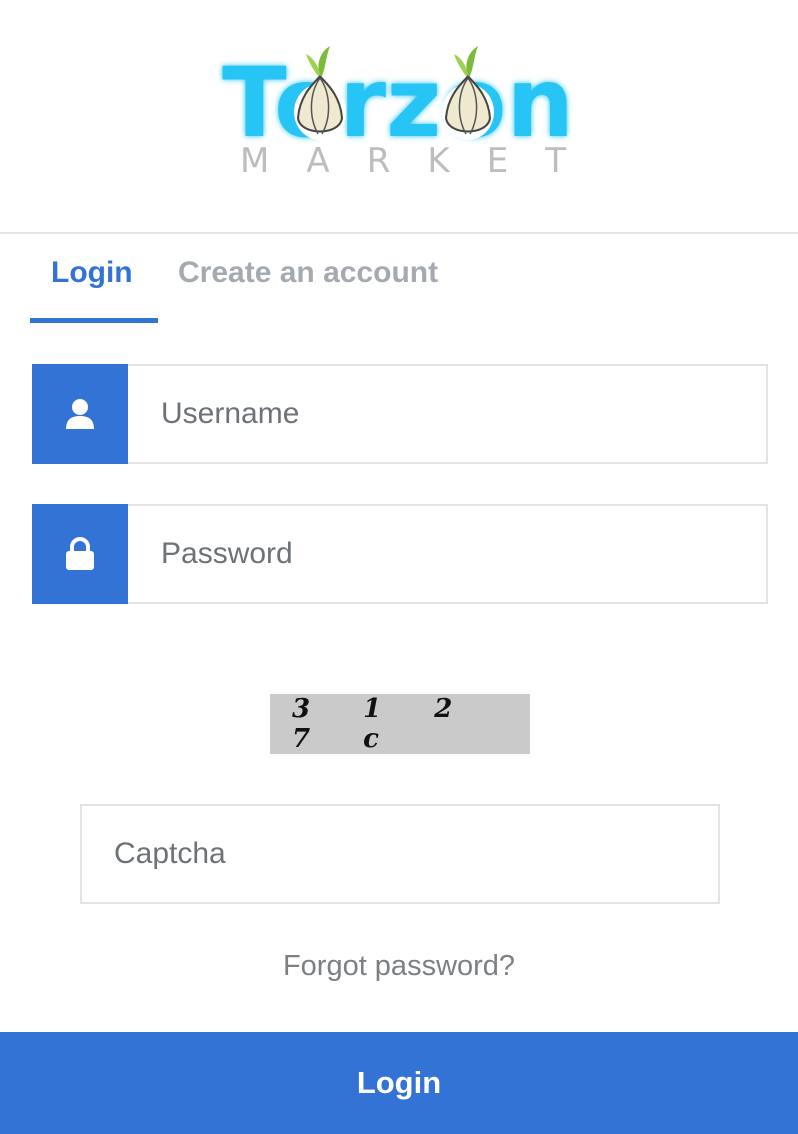  I want to click on lock-icon, so click(80, 554).